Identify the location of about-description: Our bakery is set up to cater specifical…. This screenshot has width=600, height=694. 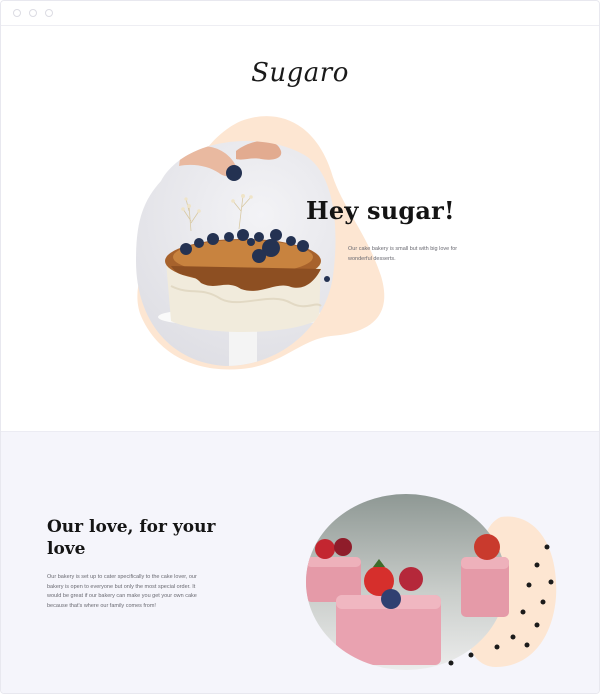
(122, 591).